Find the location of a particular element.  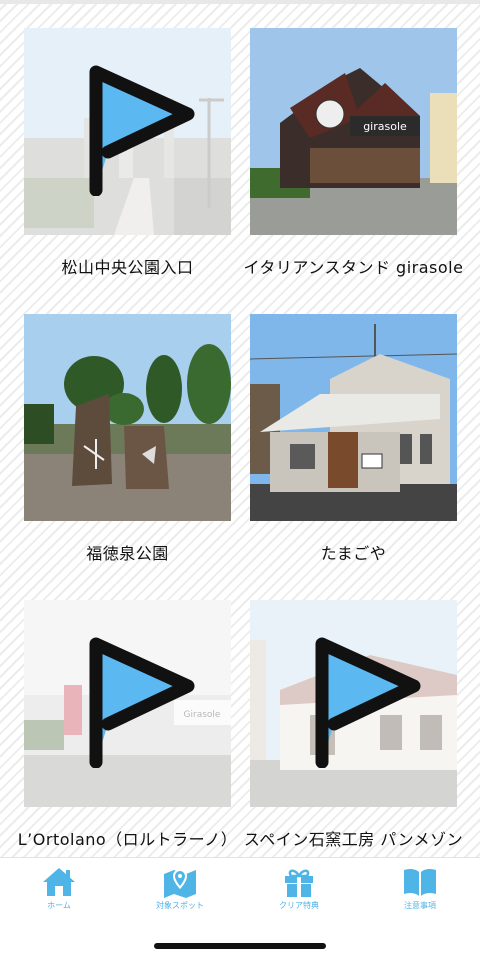

gift-icon is located at coordinates (299, 883).